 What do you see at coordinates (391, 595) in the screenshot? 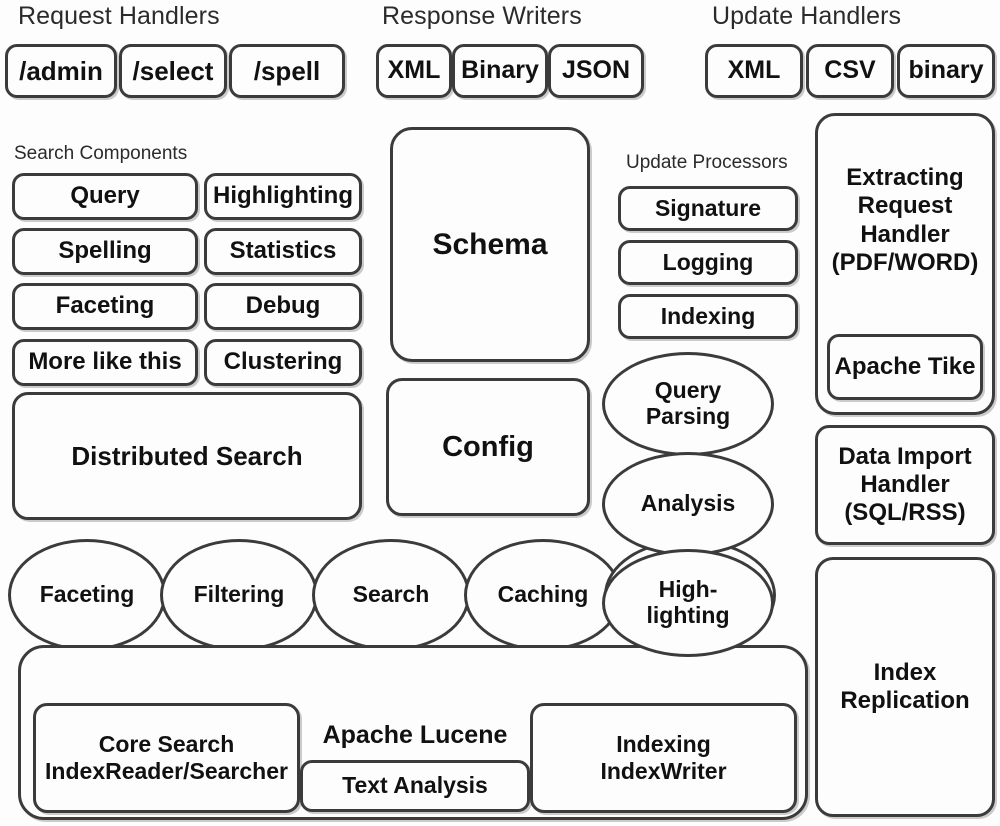
I see `core-ellipse-search: Search` at bounding box center [391, 595].